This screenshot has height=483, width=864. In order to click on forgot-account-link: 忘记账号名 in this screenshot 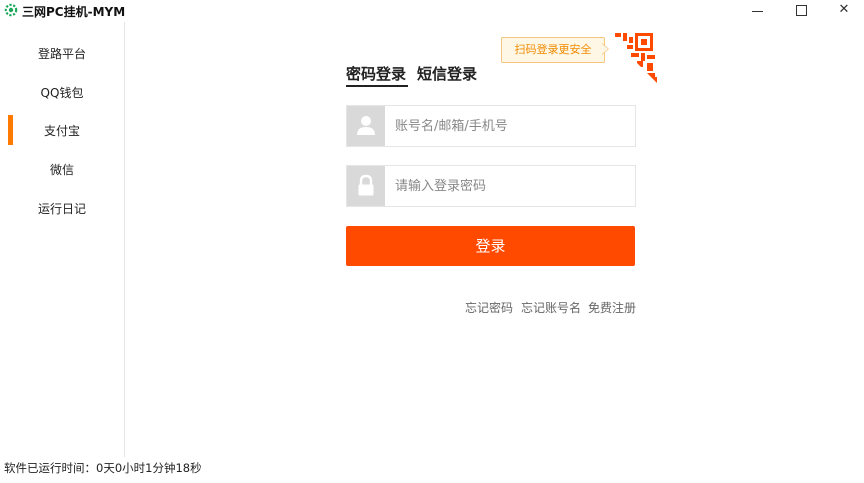, I will do `click(551, 307)`.